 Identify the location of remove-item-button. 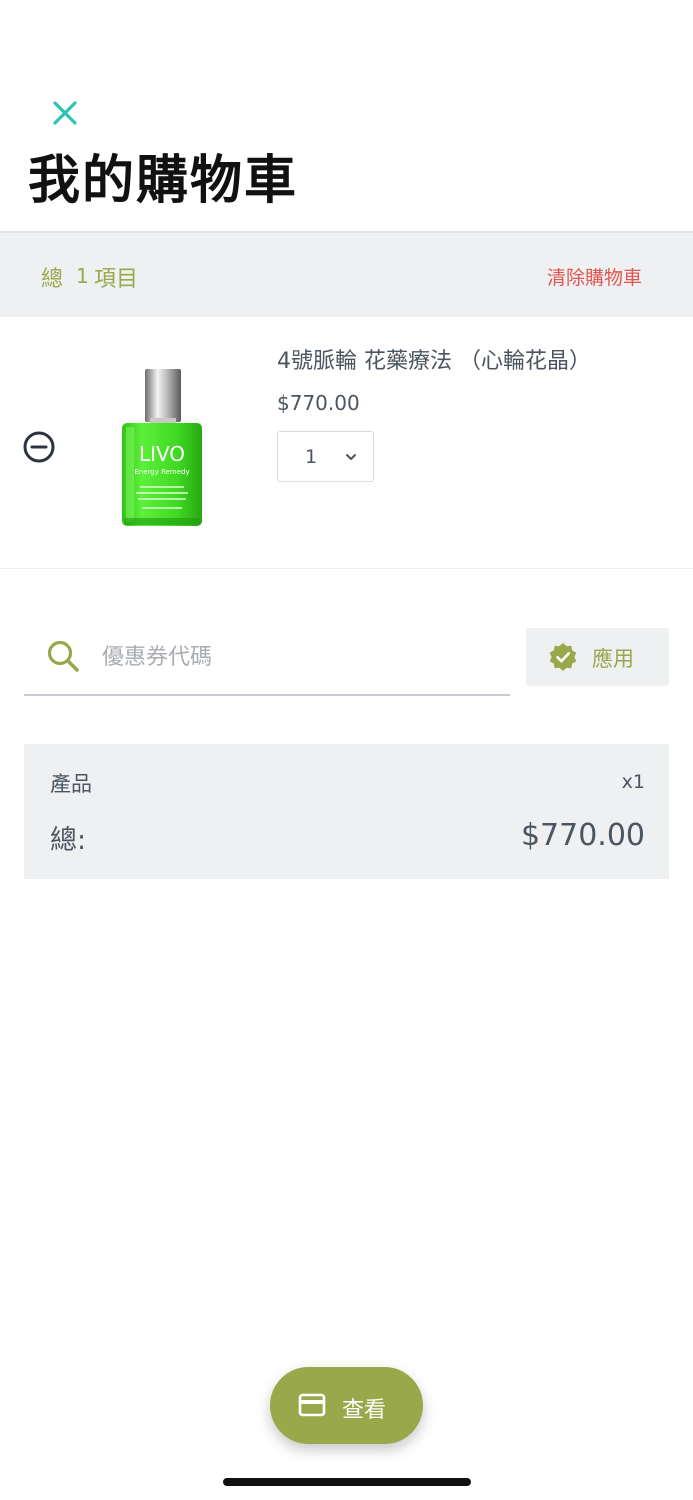
(39, 447).